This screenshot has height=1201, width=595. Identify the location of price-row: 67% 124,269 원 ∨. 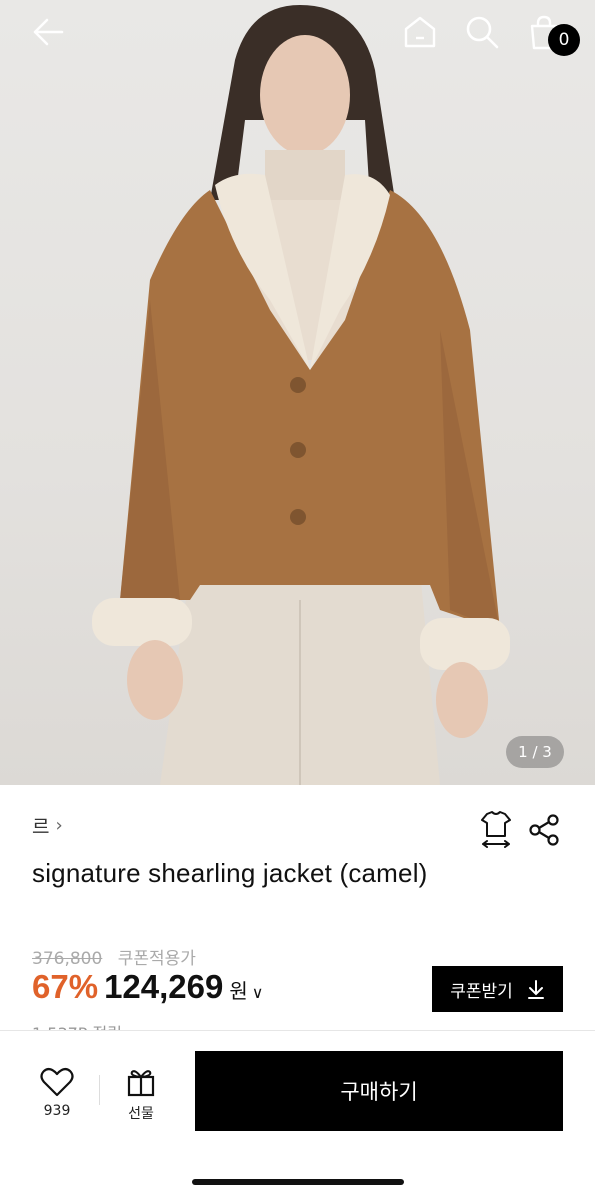
(147, 987).